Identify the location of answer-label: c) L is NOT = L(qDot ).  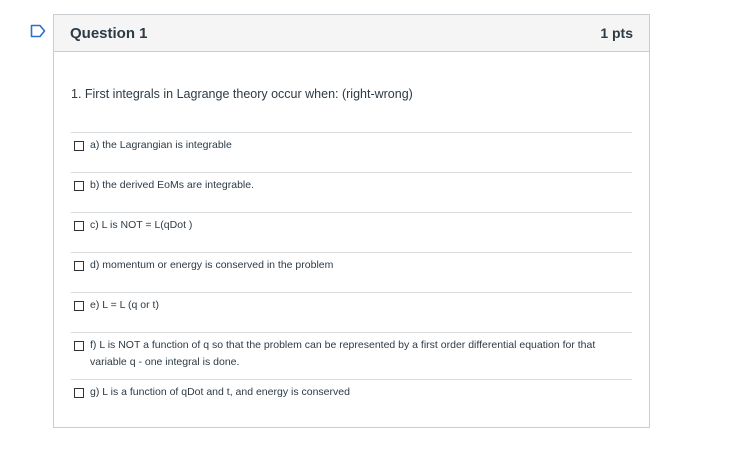
(141, 225).